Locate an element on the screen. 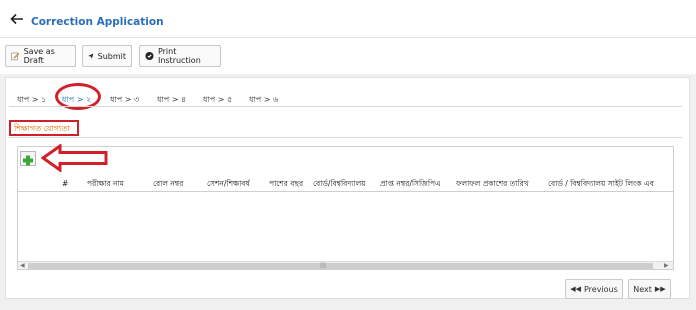 This screenshot has height=310, width=696. save-draft-label: Save as Draft is located at coordinates (39, 56).